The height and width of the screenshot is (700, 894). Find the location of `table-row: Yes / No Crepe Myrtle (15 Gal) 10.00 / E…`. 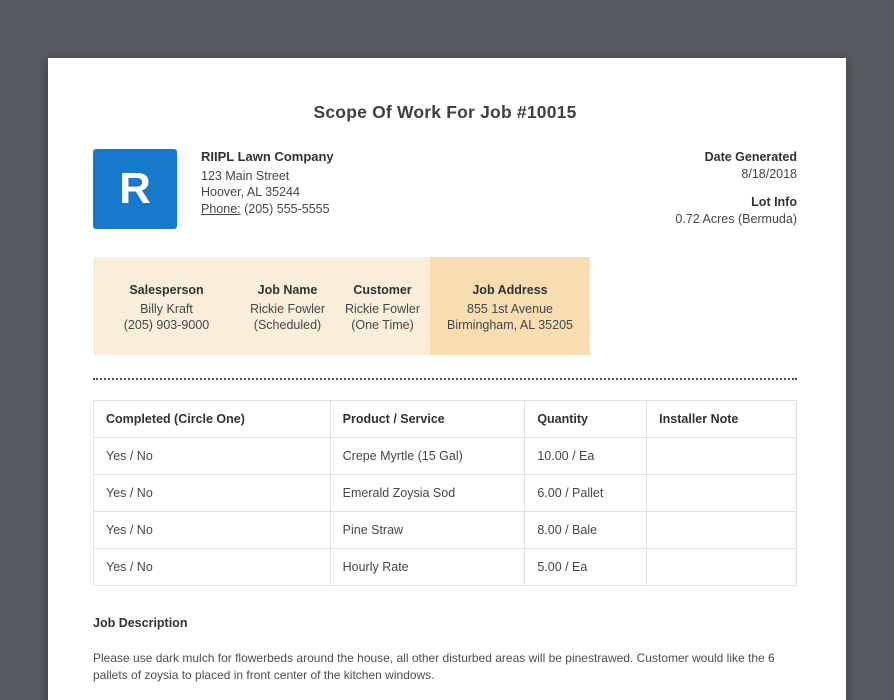

table-row: Yes / No Crepe Myrtle (15 Gal) 10.00 / E… is located at coordinates (445, 456).